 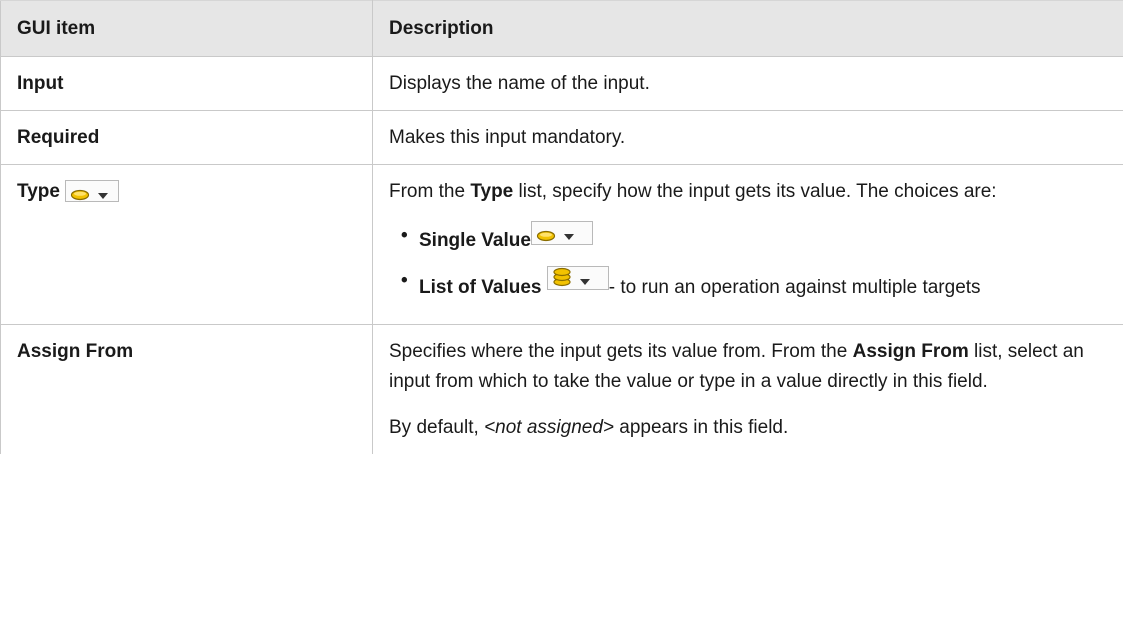 I want to click on list-of-values-stack-icon, so click(x=562, y=282).